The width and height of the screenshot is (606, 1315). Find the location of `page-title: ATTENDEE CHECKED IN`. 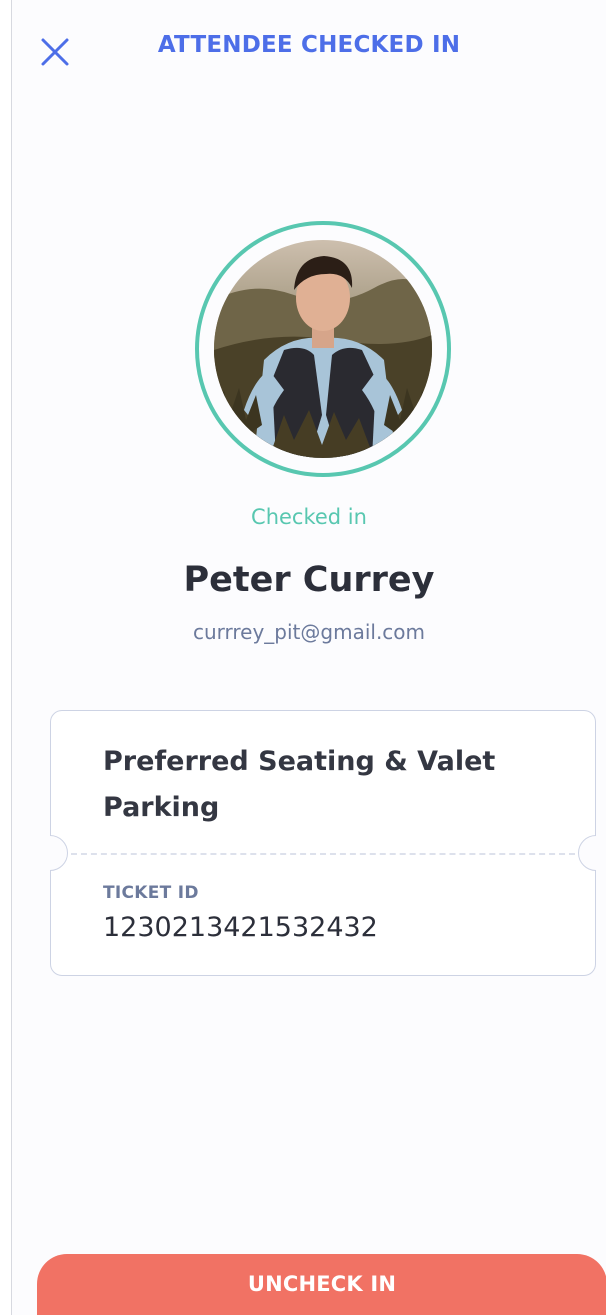

page-title: ATTENDEE CHECKED IN is located at coordinates (309, 45).